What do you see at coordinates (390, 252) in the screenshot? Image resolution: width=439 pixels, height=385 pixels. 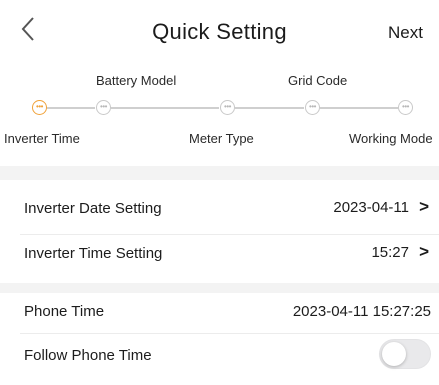 I see `inverter-time-value: 15:27` at bounding box center [390, 252].